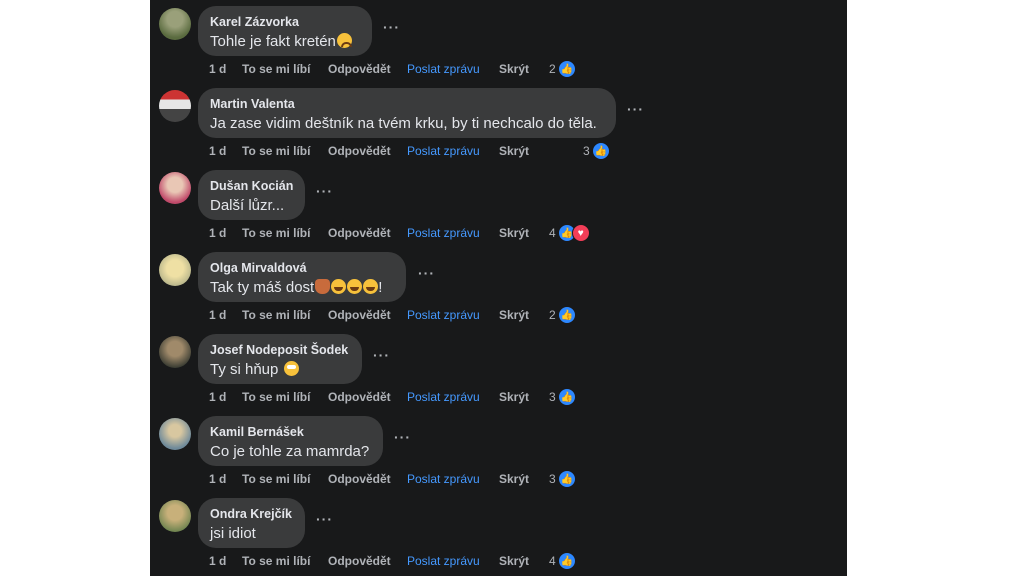 This screenshot has height=576, width=1024. What do you see at coordinates (291, 368) in the screenshot?
I see `eye-roll-emoji-icon` at bounding box center [291, 368].